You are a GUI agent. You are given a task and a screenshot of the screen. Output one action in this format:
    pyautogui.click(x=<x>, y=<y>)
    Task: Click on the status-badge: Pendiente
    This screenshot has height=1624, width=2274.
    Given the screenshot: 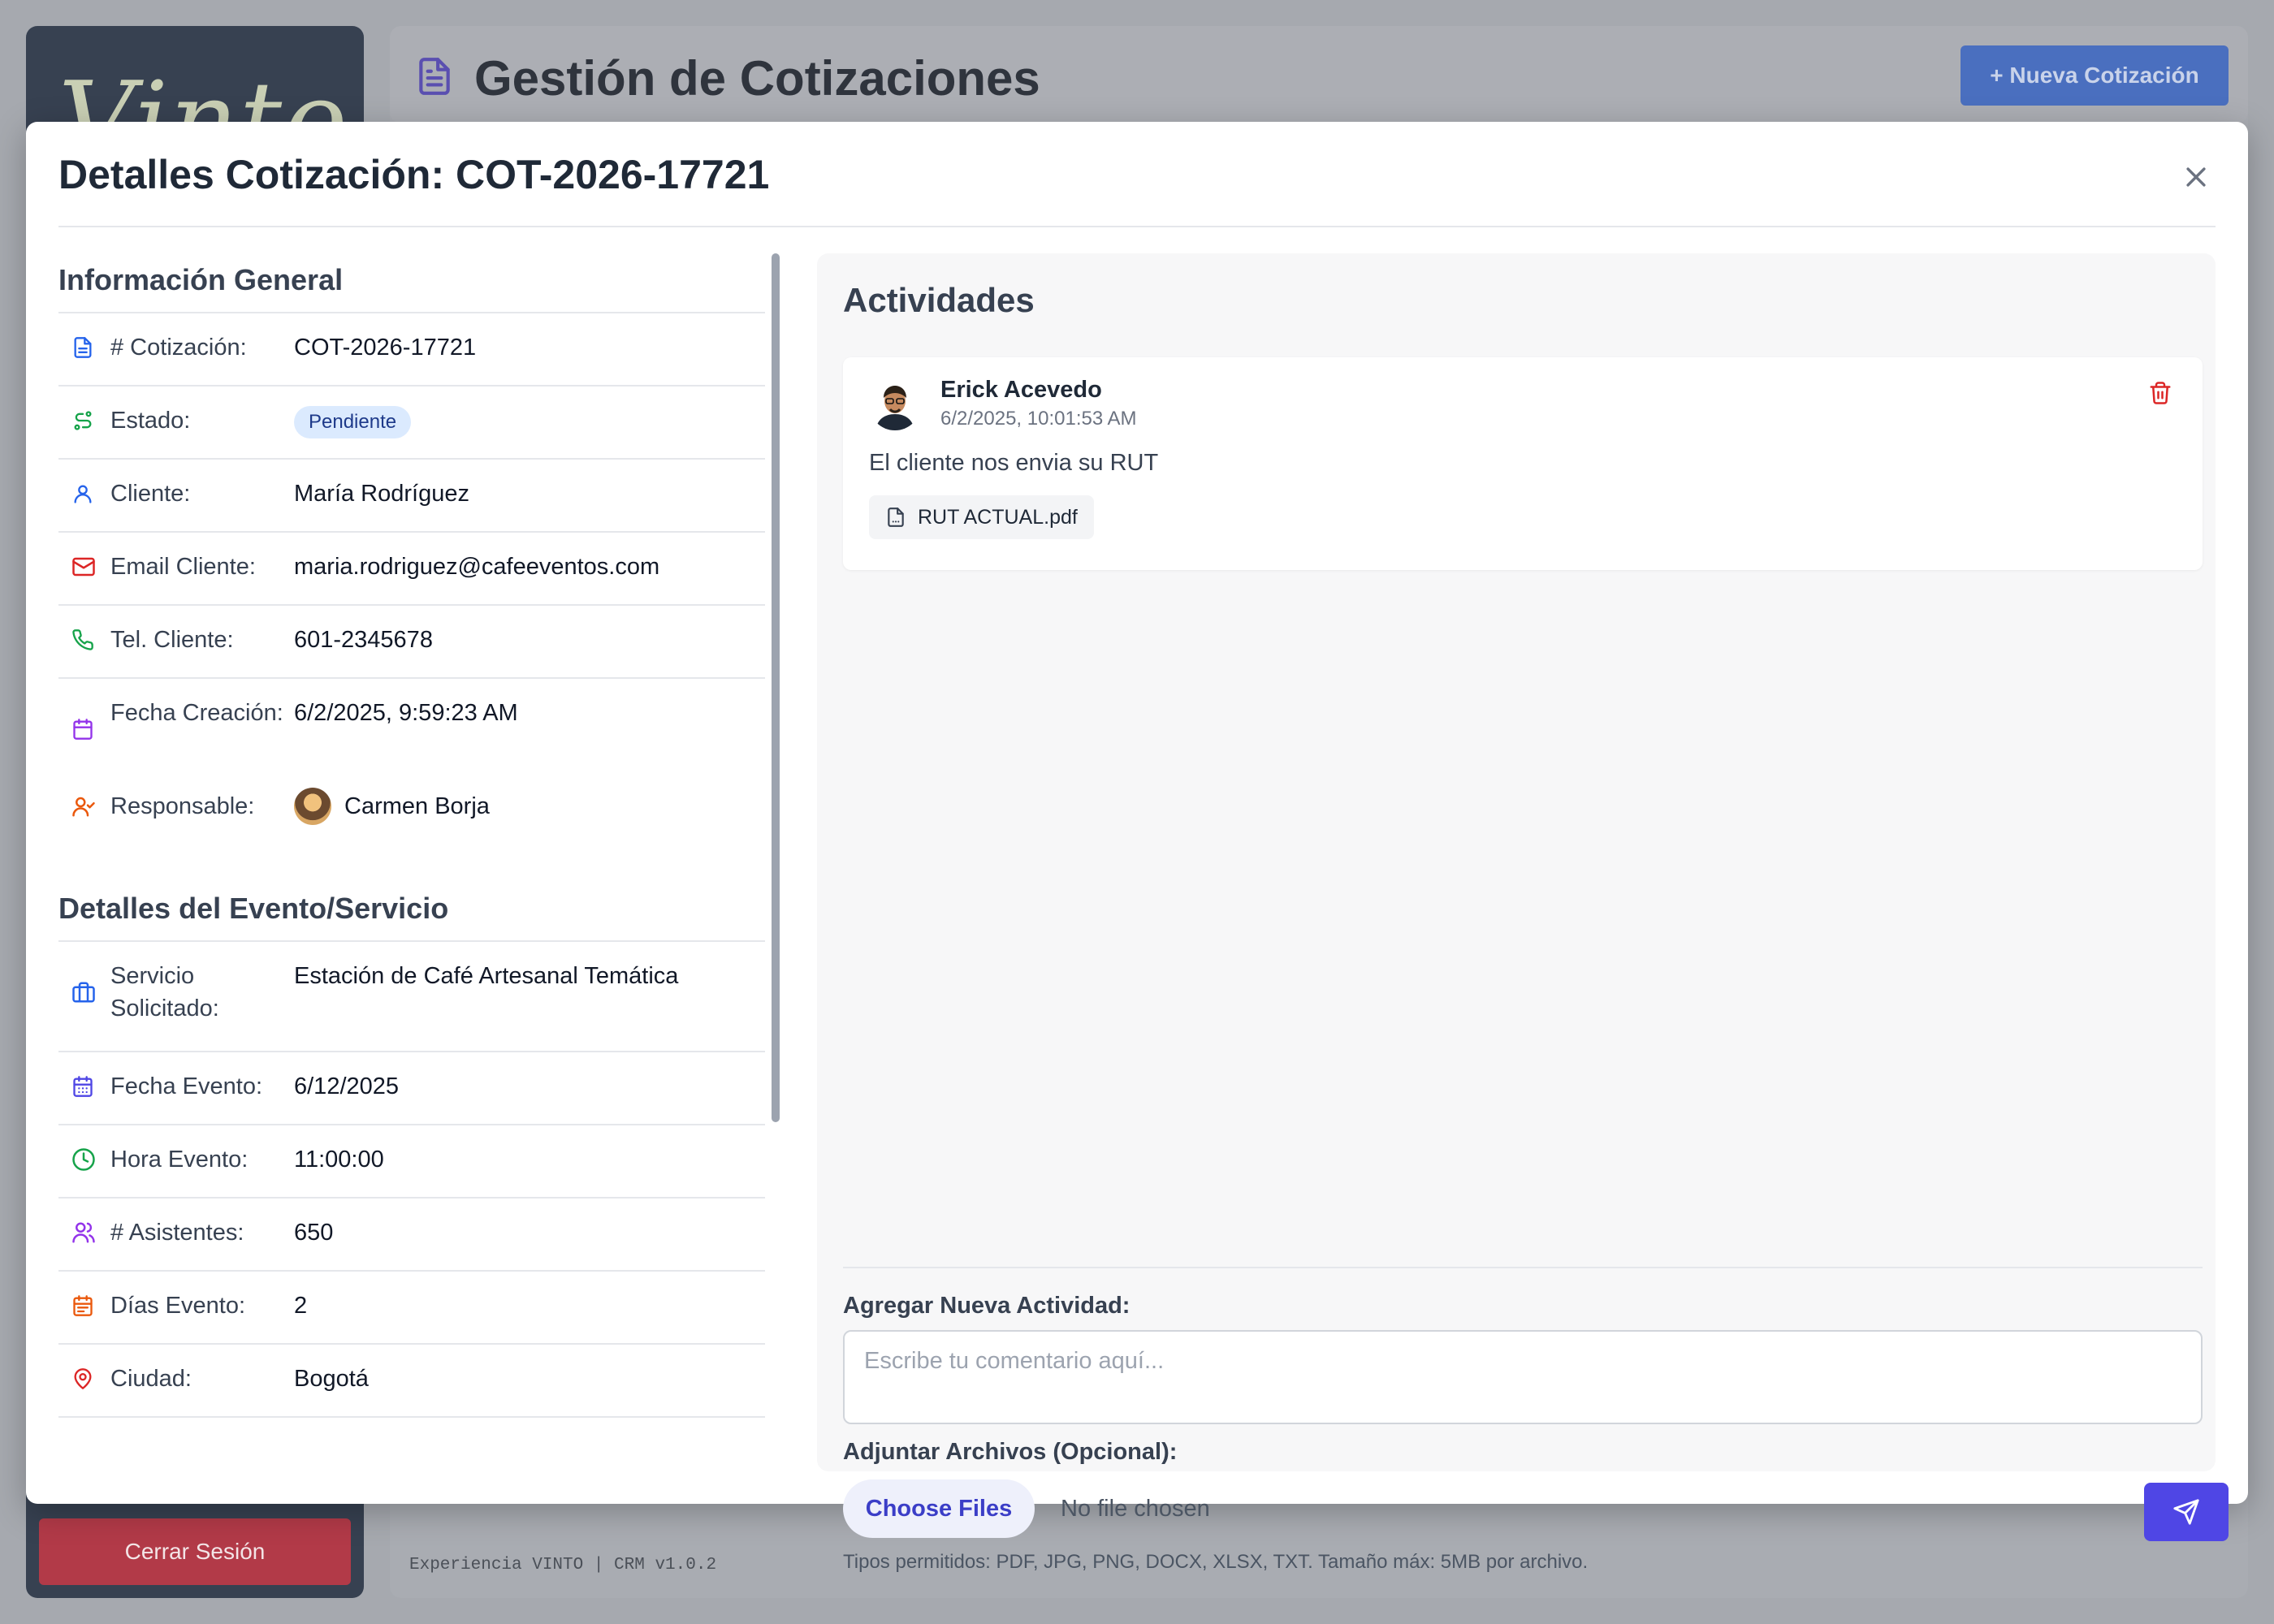 What is the action you would take?
    pyautogui.click(x=353, y=422)
    